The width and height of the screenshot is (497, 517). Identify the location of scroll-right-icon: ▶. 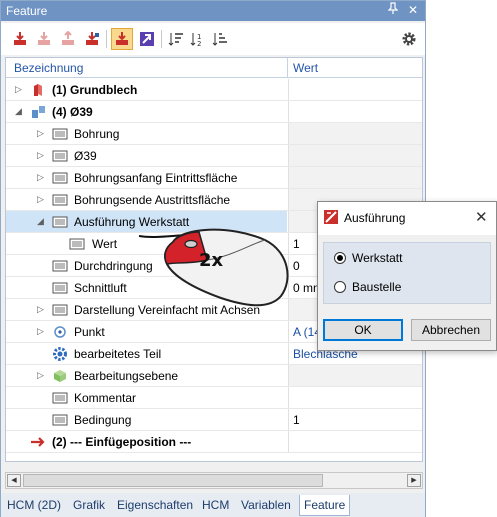
(414, 480).